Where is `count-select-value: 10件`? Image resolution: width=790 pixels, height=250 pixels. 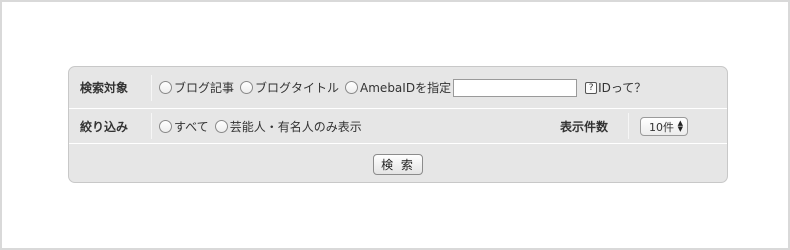 count-select-value: 10件 is located at coordinates (661, 127).